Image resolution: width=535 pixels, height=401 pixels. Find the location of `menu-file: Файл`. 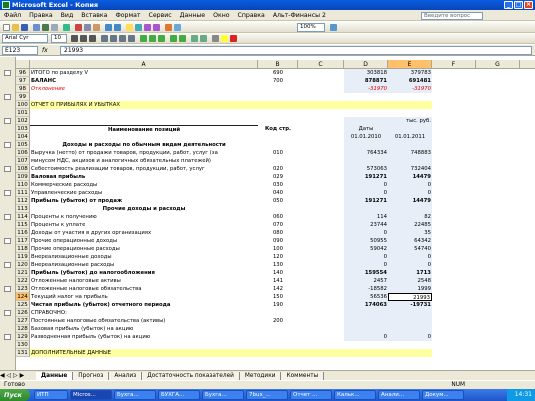

menu-file: Файл is located at coordinates (12, 15).